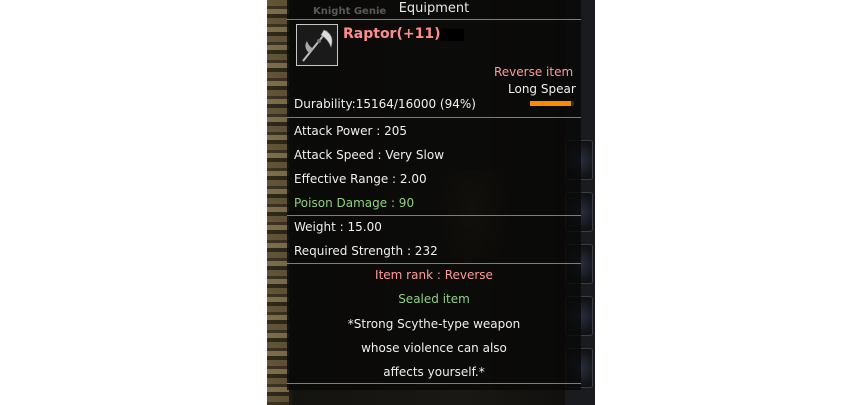  I want to click on background-pillar, so click(278, 202).